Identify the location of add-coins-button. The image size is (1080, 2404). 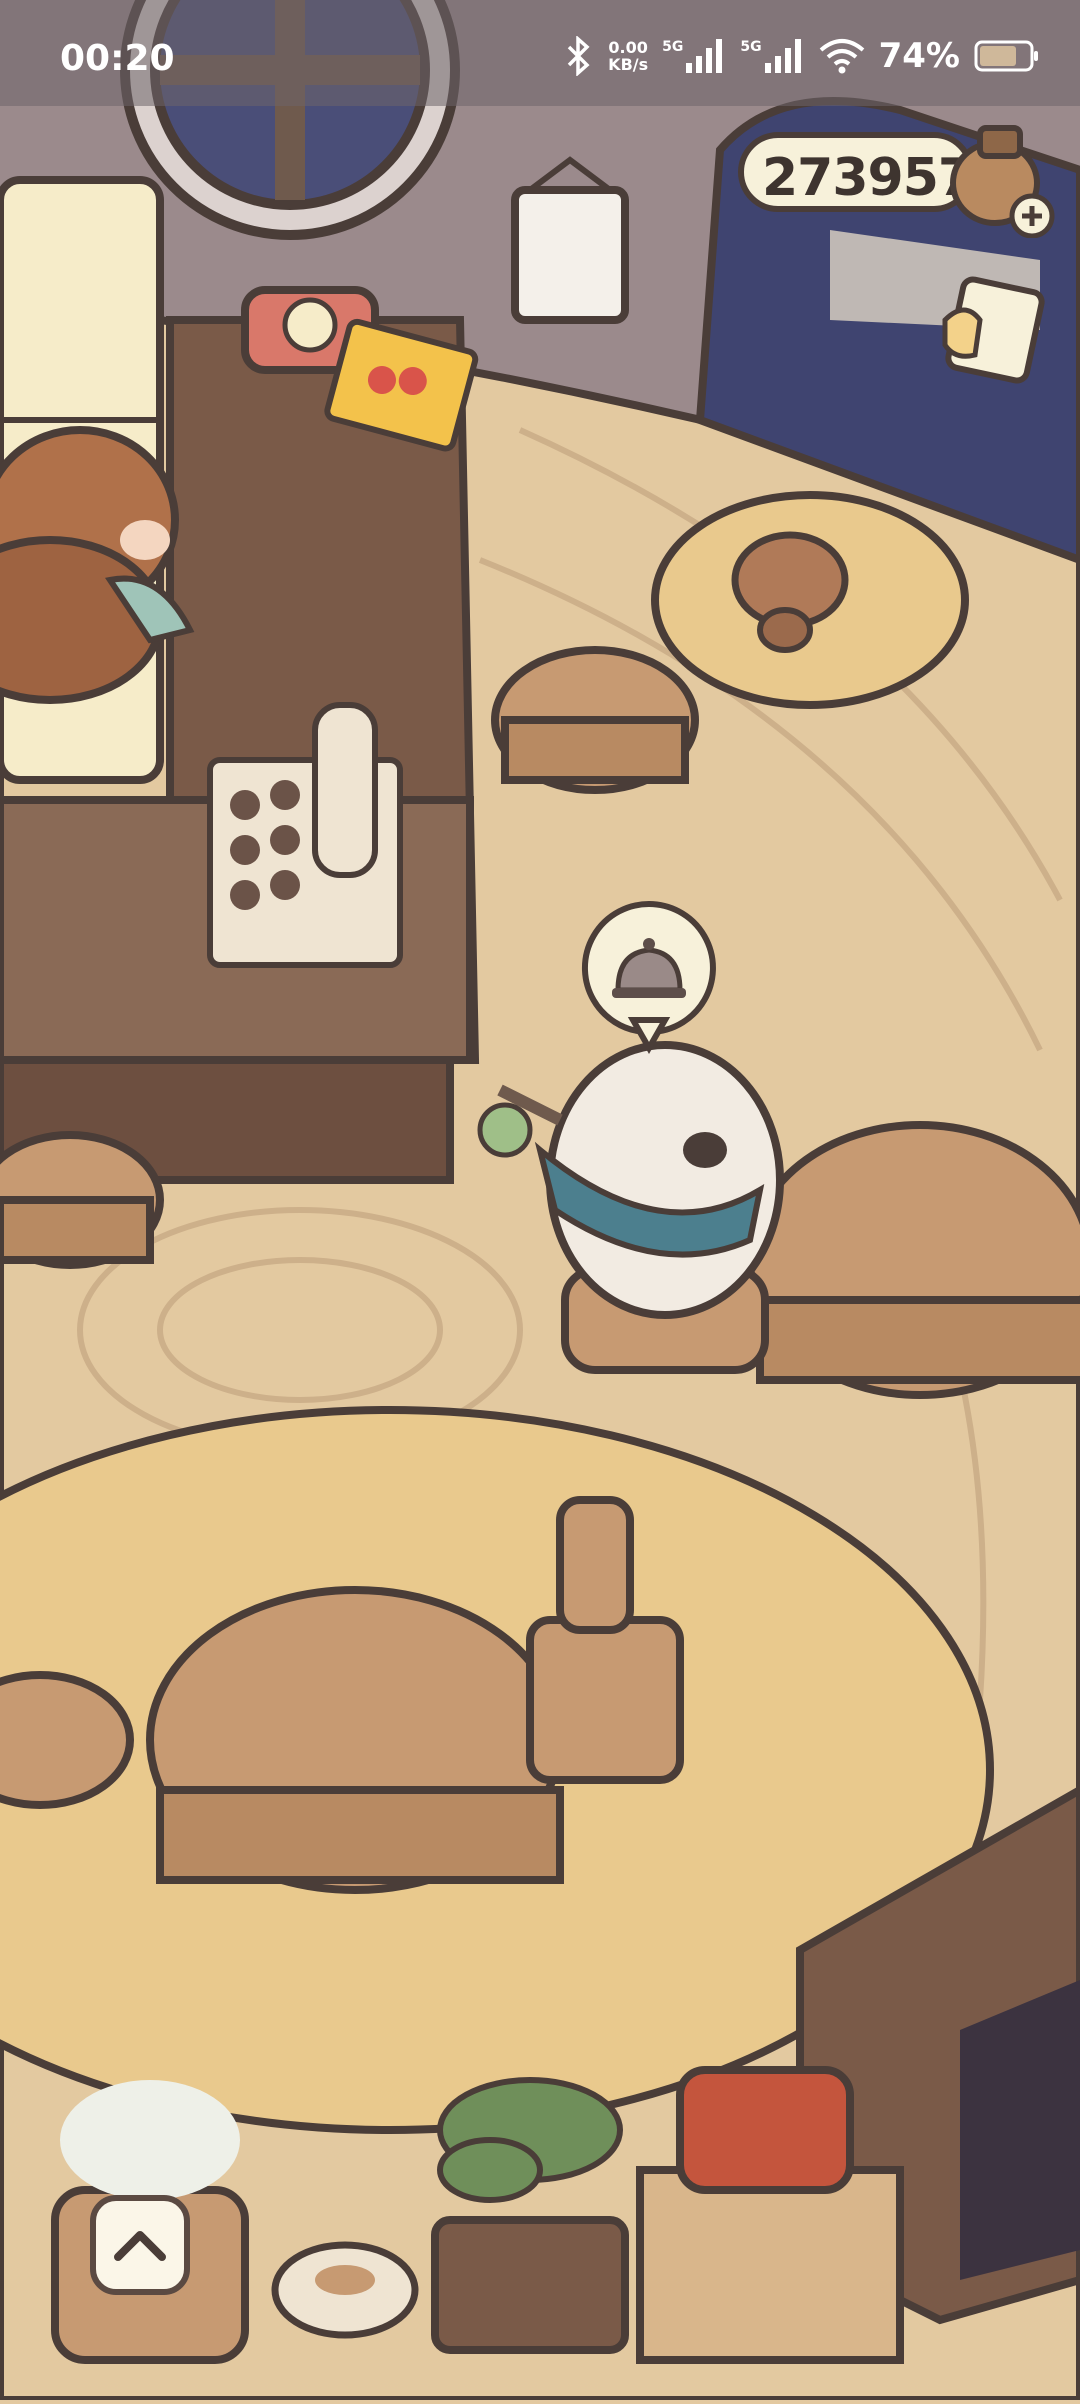
(1005, 178).